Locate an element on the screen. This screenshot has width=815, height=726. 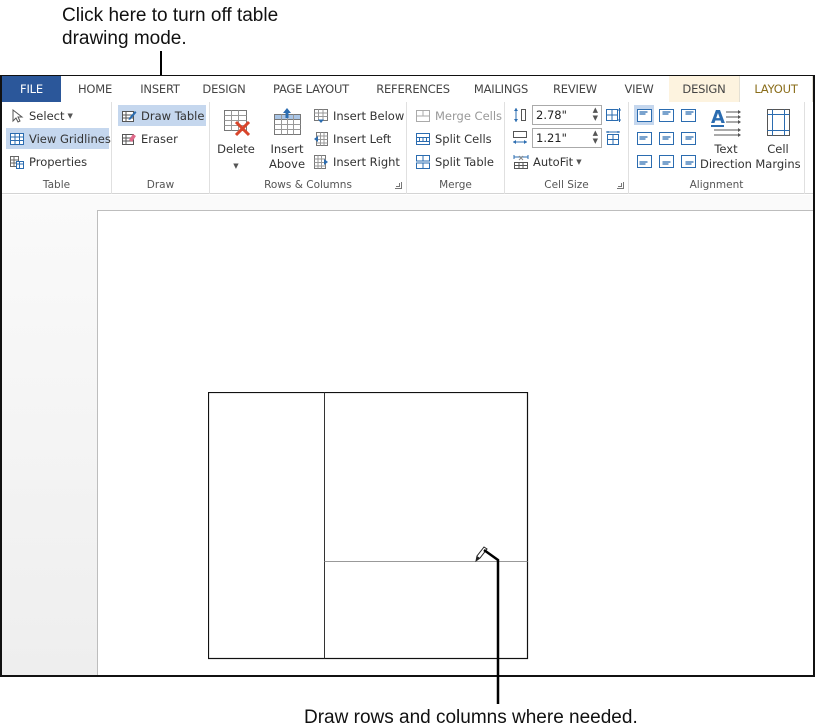
distribute-columns-icon is located at coordinates (613, 138).